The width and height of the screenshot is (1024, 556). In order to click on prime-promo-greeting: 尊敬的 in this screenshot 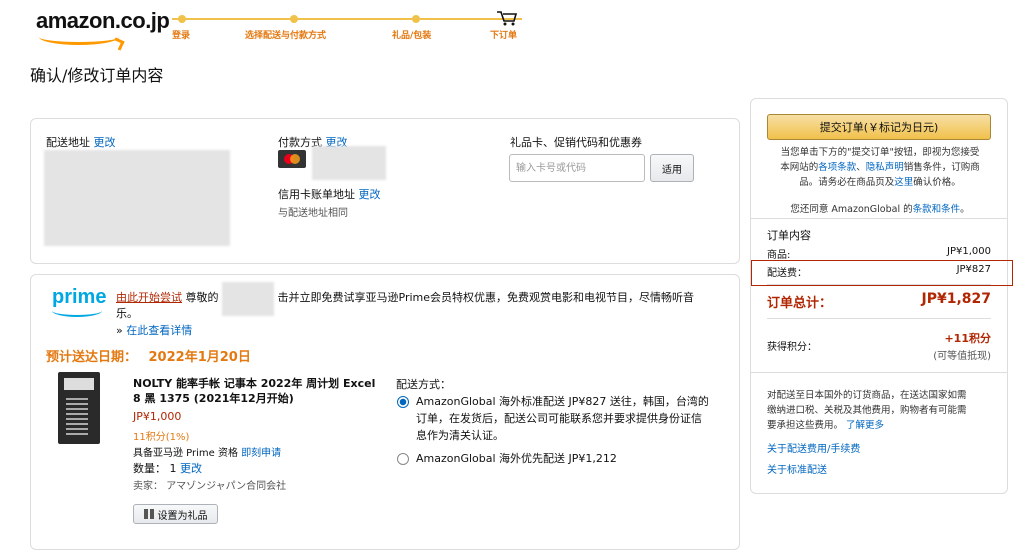, I will do `click(202, 297)`.